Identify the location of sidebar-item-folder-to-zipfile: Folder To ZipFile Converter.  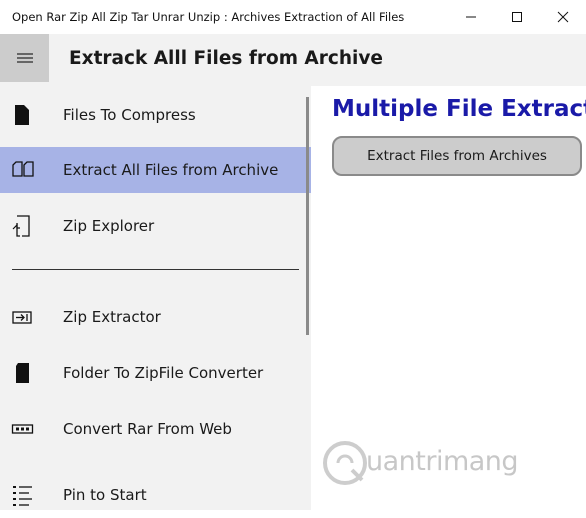
(155, 373).